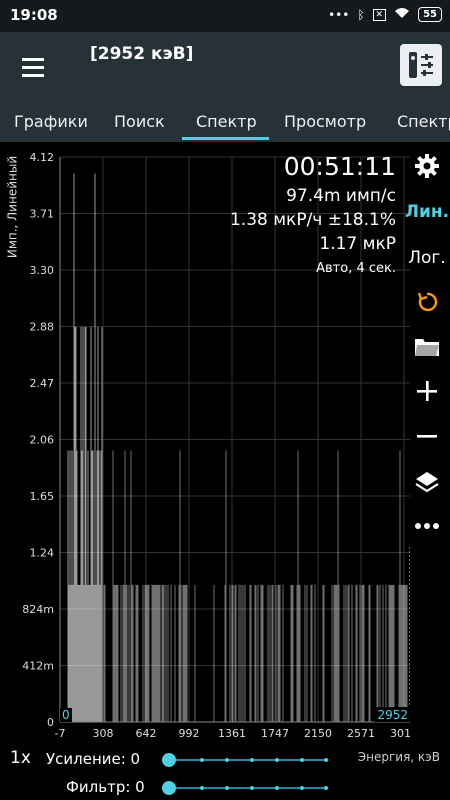 The width and height of the screenshot is (450, 800). Describe the element at coordinates (103, 733) in the screenshot. I see `x-tick-label: 308` at that location.